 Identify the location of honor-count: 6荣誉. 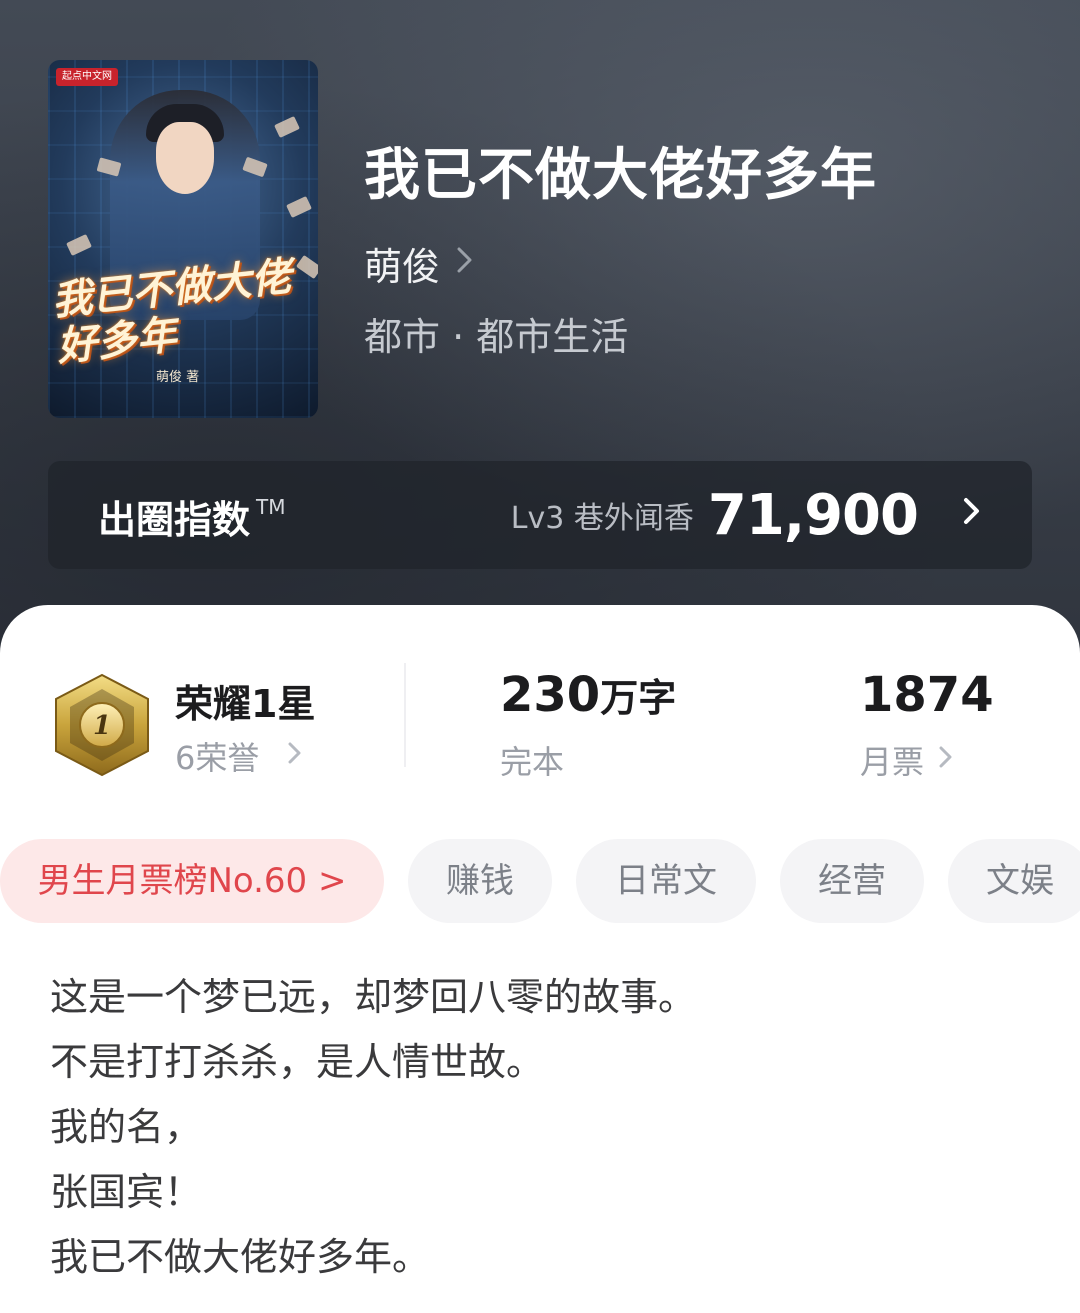
(217, 758).